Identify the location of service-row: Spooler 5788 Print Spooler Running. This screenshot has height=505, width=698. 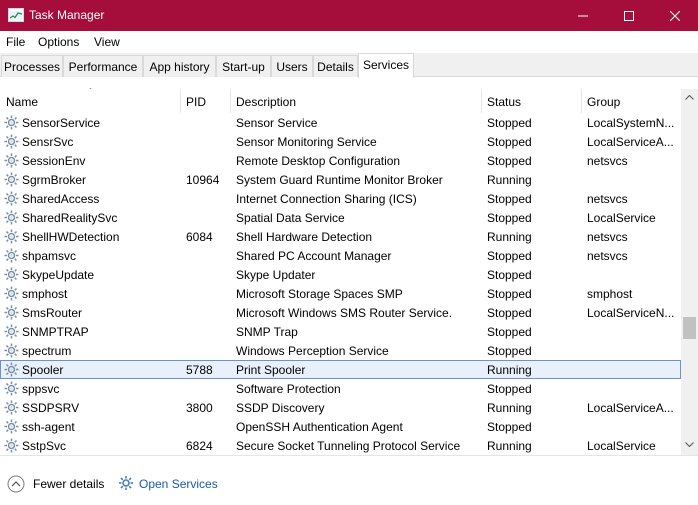
(340, 369).